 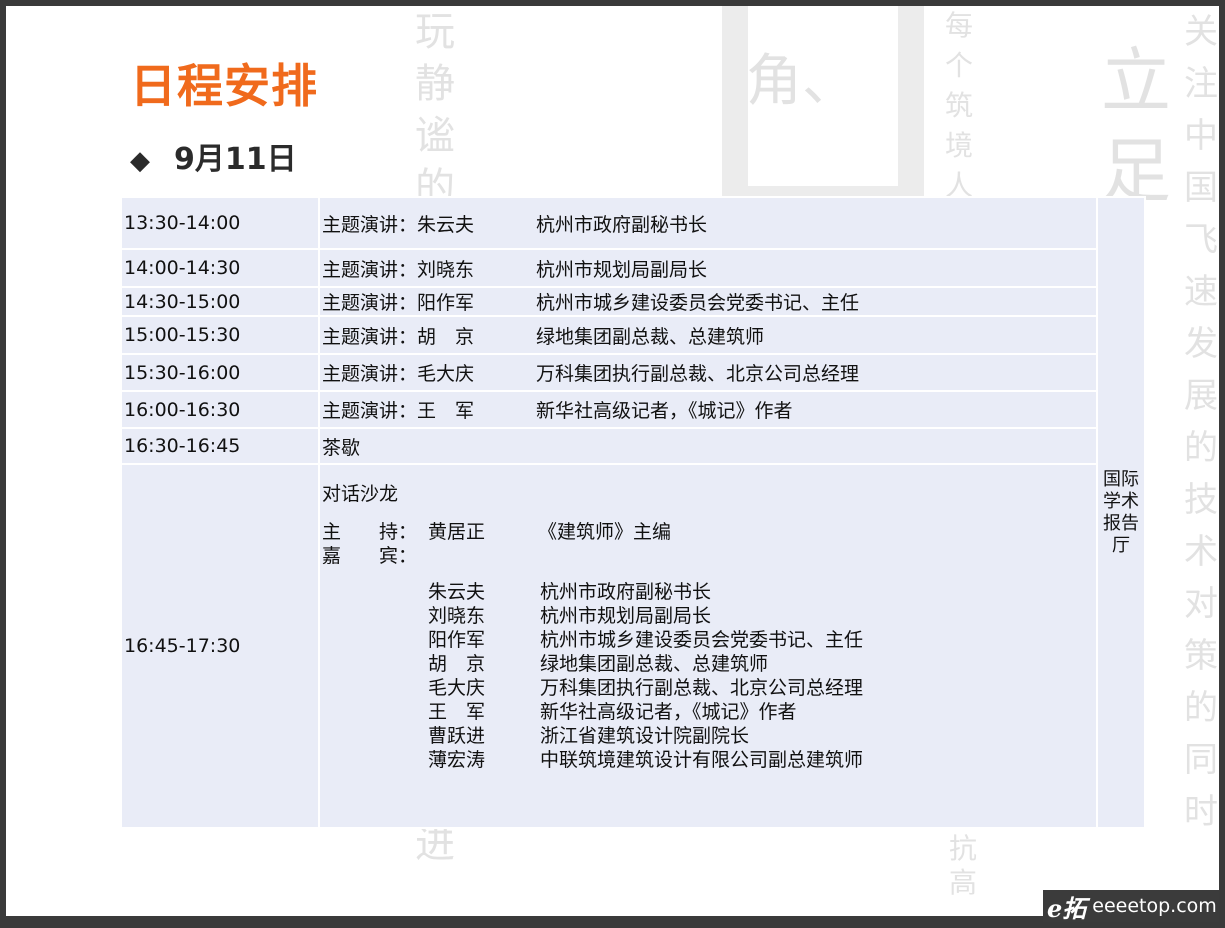 I want to click on guest-name: 薄宏涛, so click(x=457, y=760).